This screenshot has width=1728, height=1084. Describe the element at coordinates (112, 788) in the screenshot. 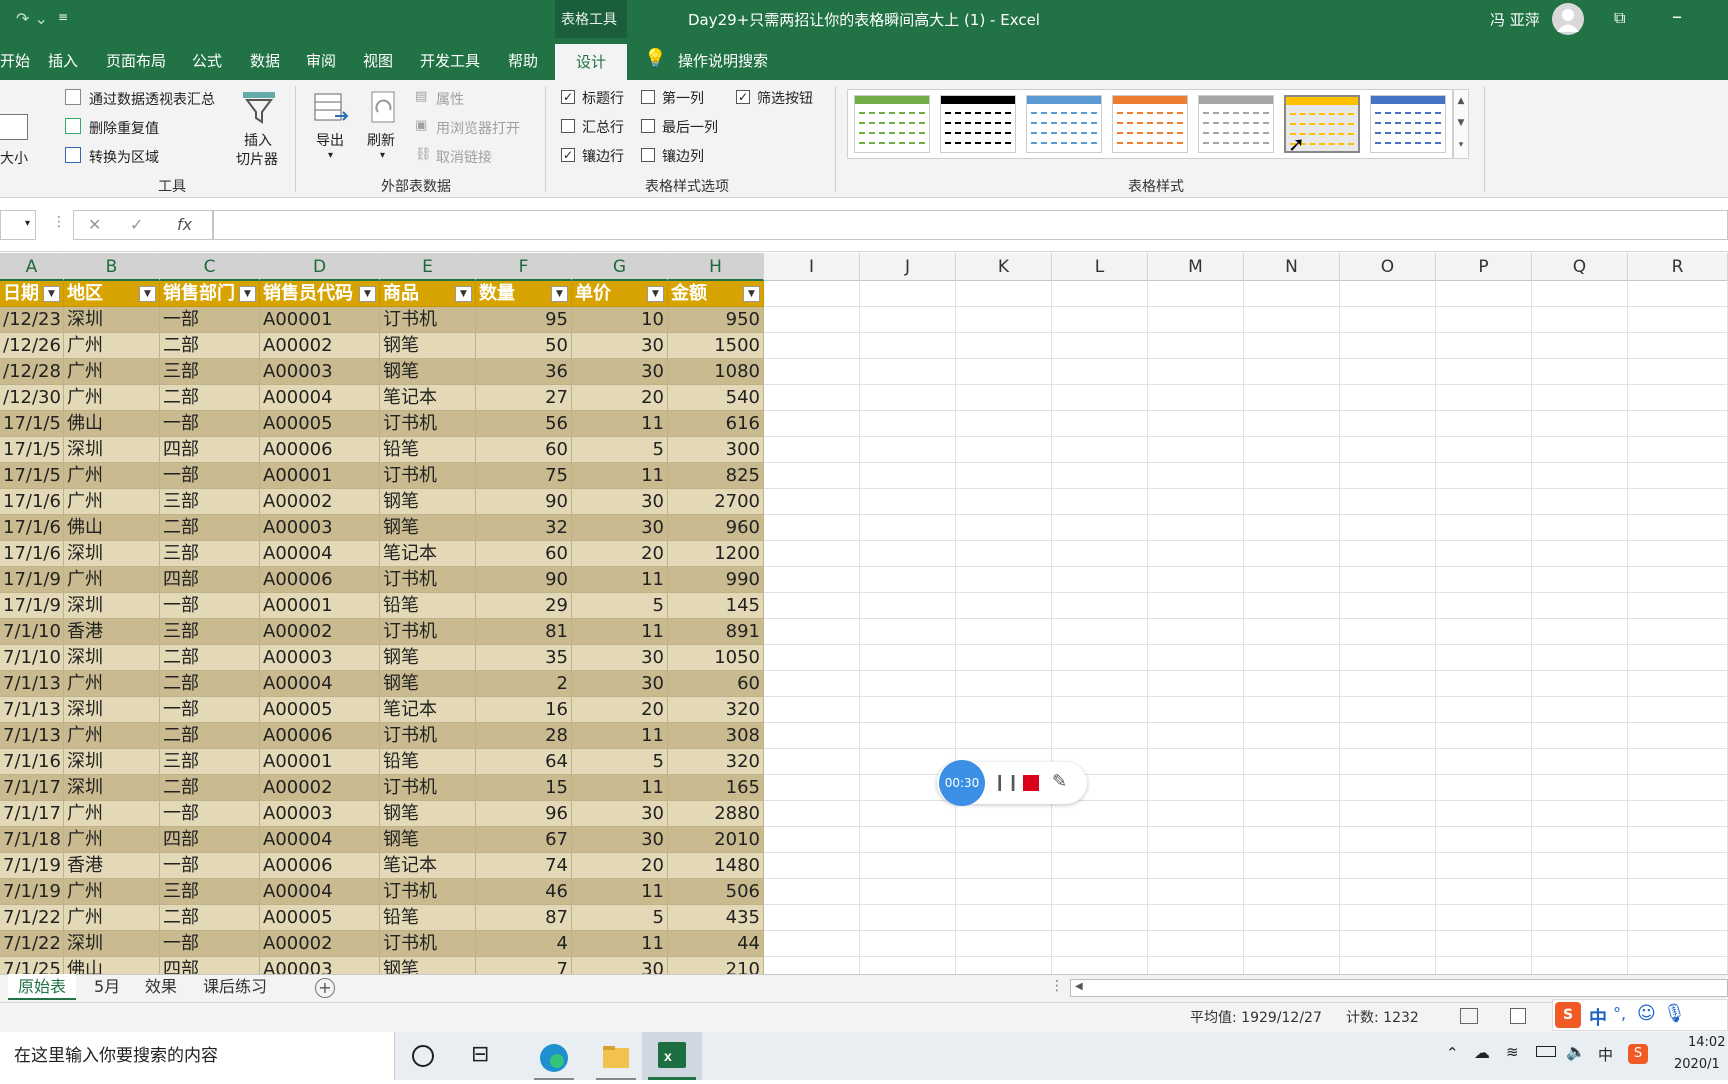

I see `table-cell: 深圳` at that location.